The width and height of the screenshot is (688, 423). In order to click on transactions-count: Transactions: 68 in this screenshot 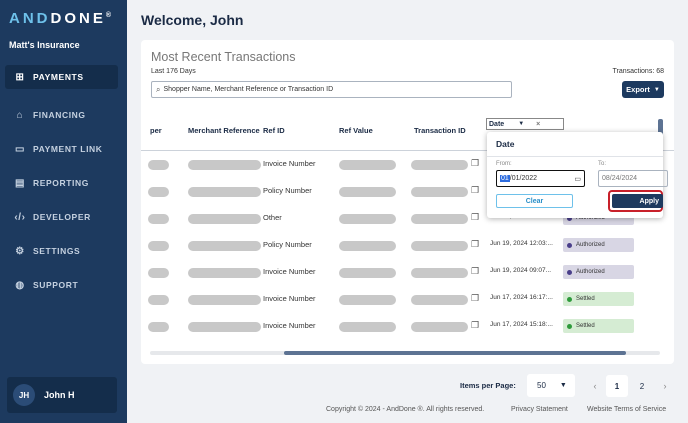, I will do `click(638, 71)`.